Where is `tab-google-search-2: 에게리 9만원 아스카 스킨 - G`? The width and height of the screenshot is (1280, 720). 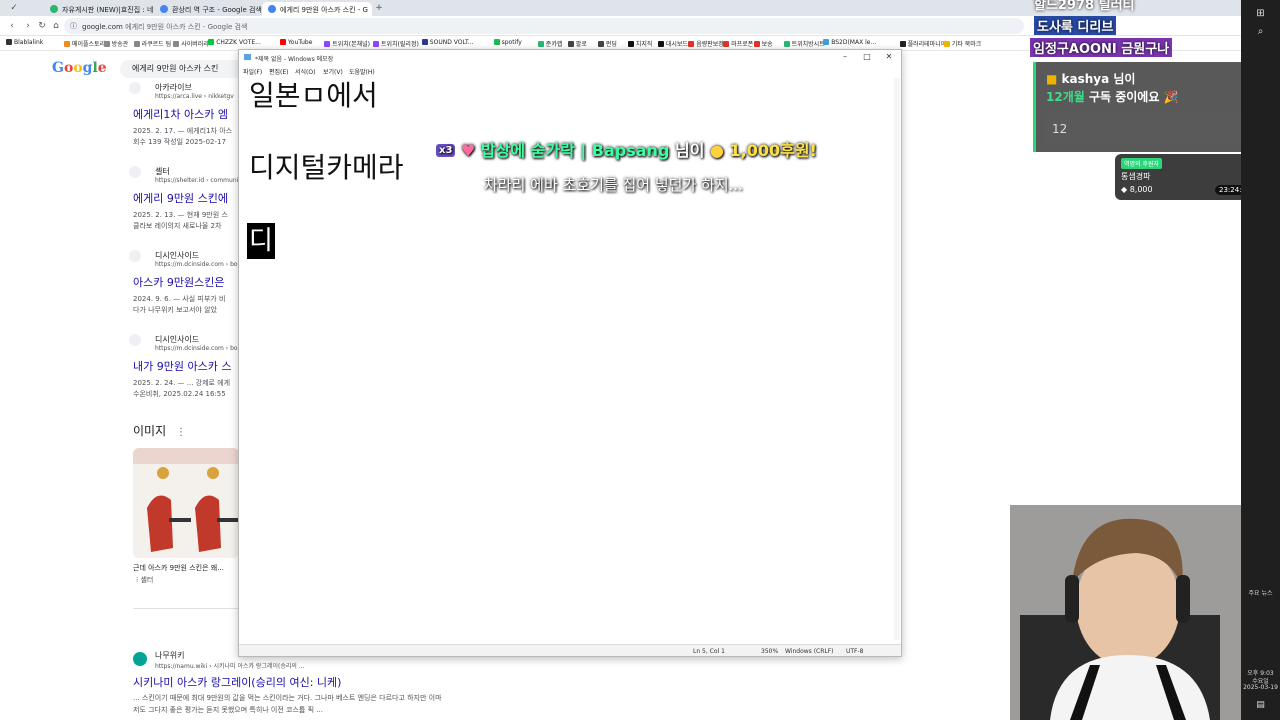 tab-google-search-2: 에게리 9만원 아스카 스킨 - G is located at coordinates (317, 9).